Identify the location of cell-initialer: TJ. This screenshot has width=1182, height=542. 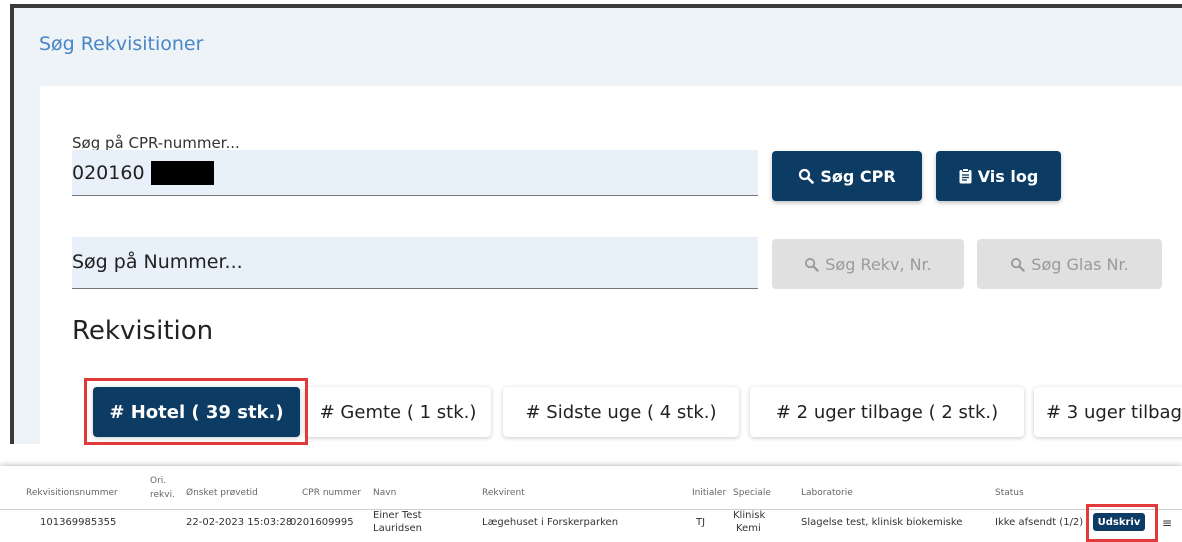
(701, 522).